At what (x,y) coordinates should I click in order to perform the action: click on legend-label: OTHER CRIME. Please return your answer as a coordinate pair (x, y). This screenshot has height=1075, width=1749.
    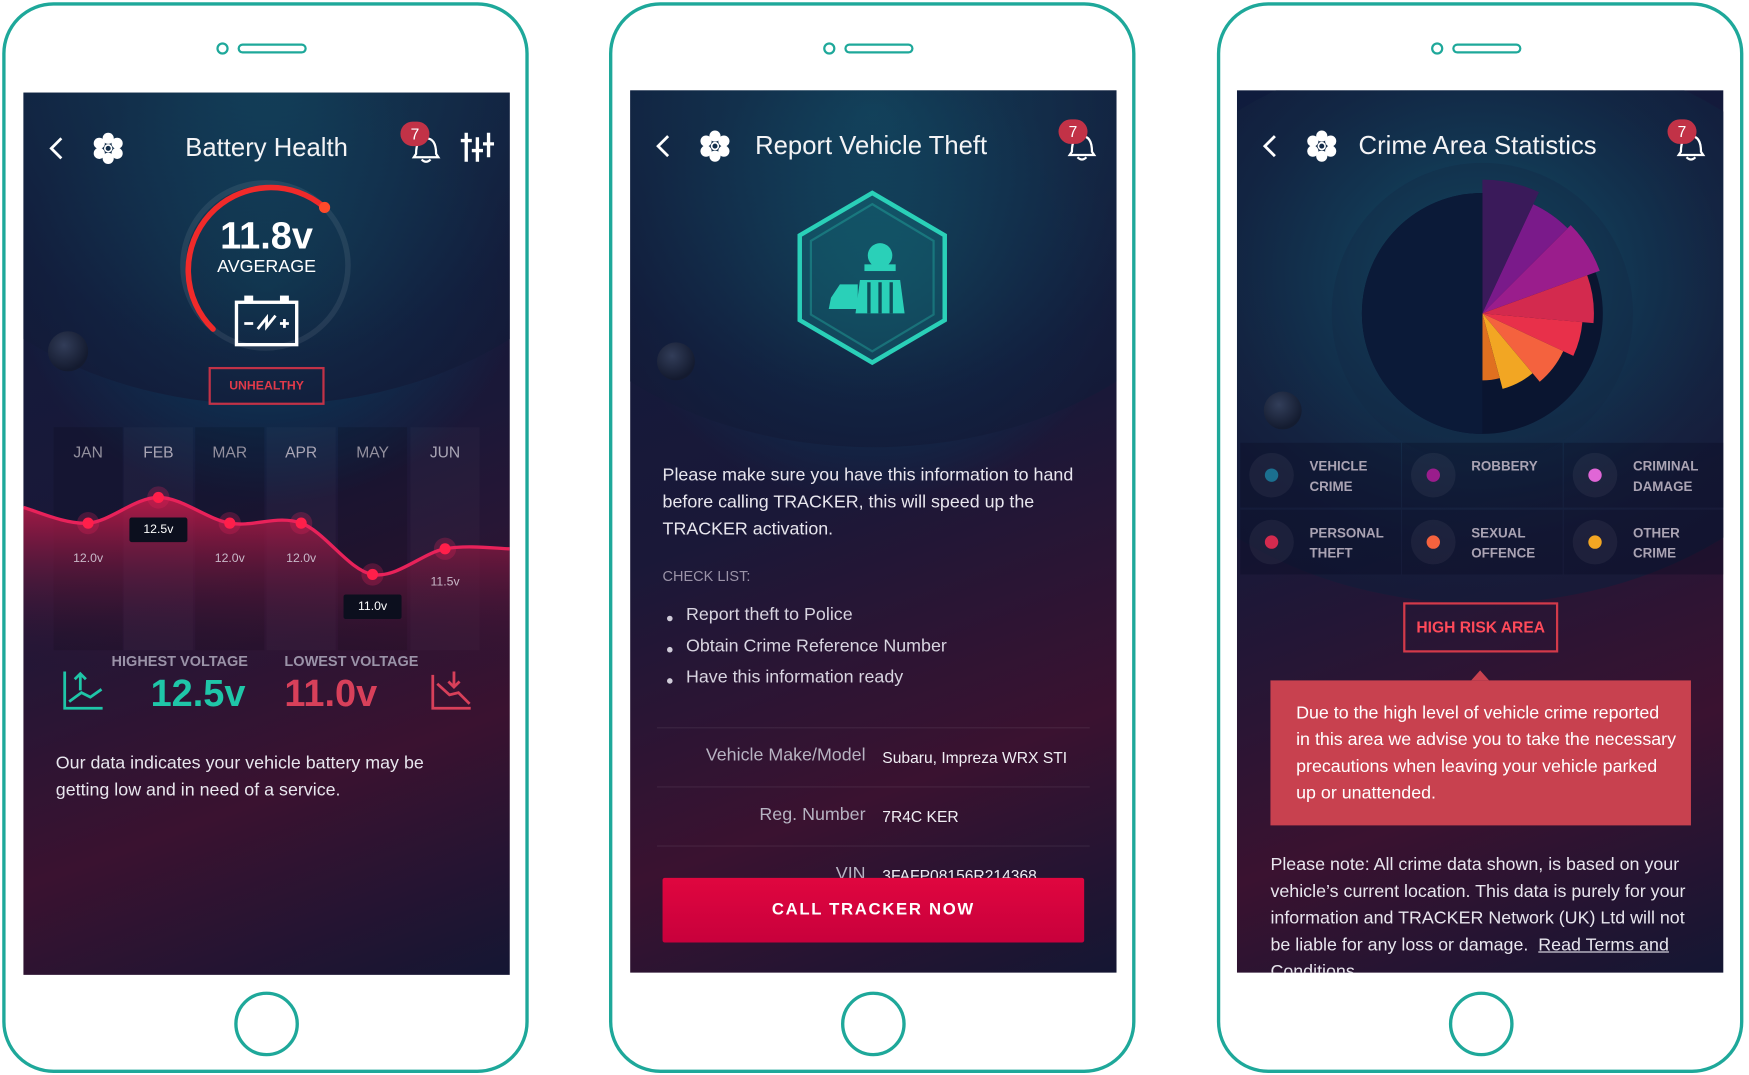
    Looking at the image, I should click on (1656, 543).